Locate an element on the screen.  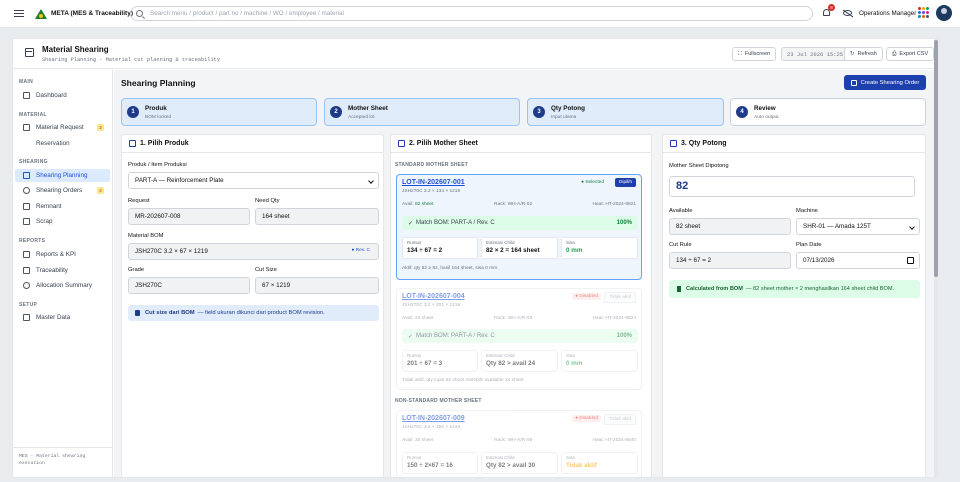
sidebar-item-reports-kpi: Reports & KPI is located at coordinates (62, 254).